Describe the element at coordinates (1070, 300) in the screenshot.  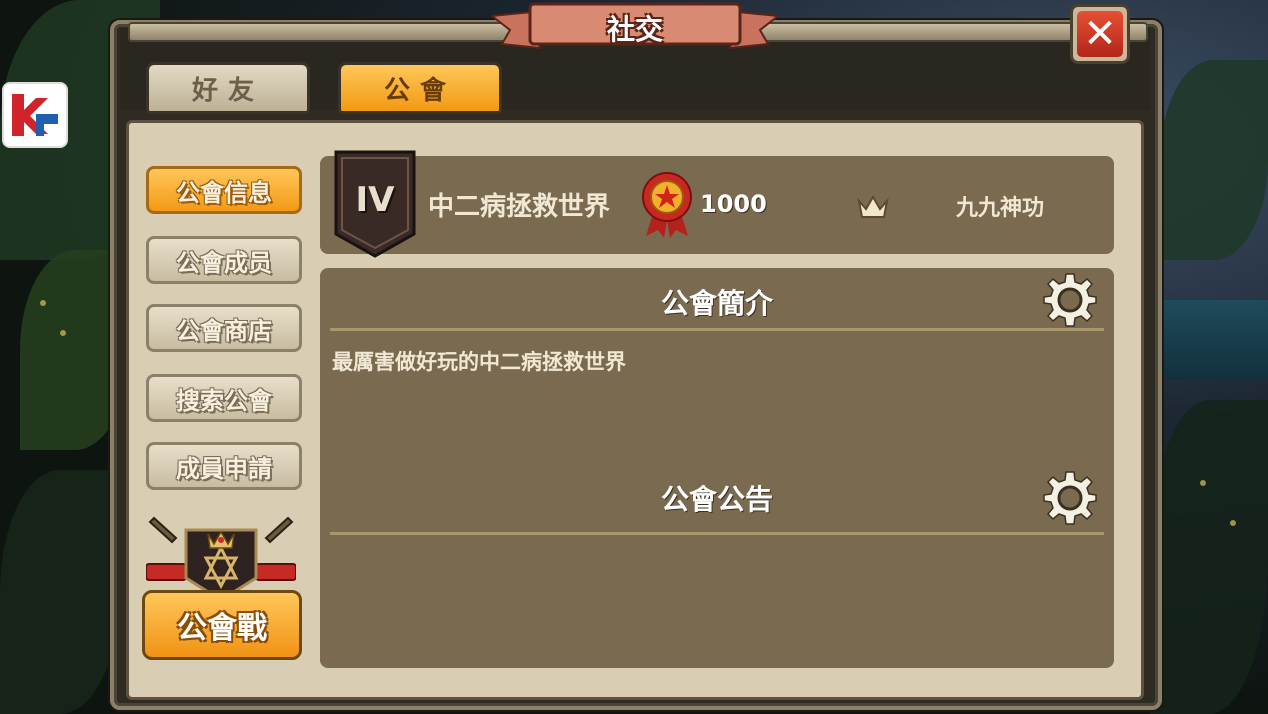
I see `edit-intro-gear-icon` at that location.